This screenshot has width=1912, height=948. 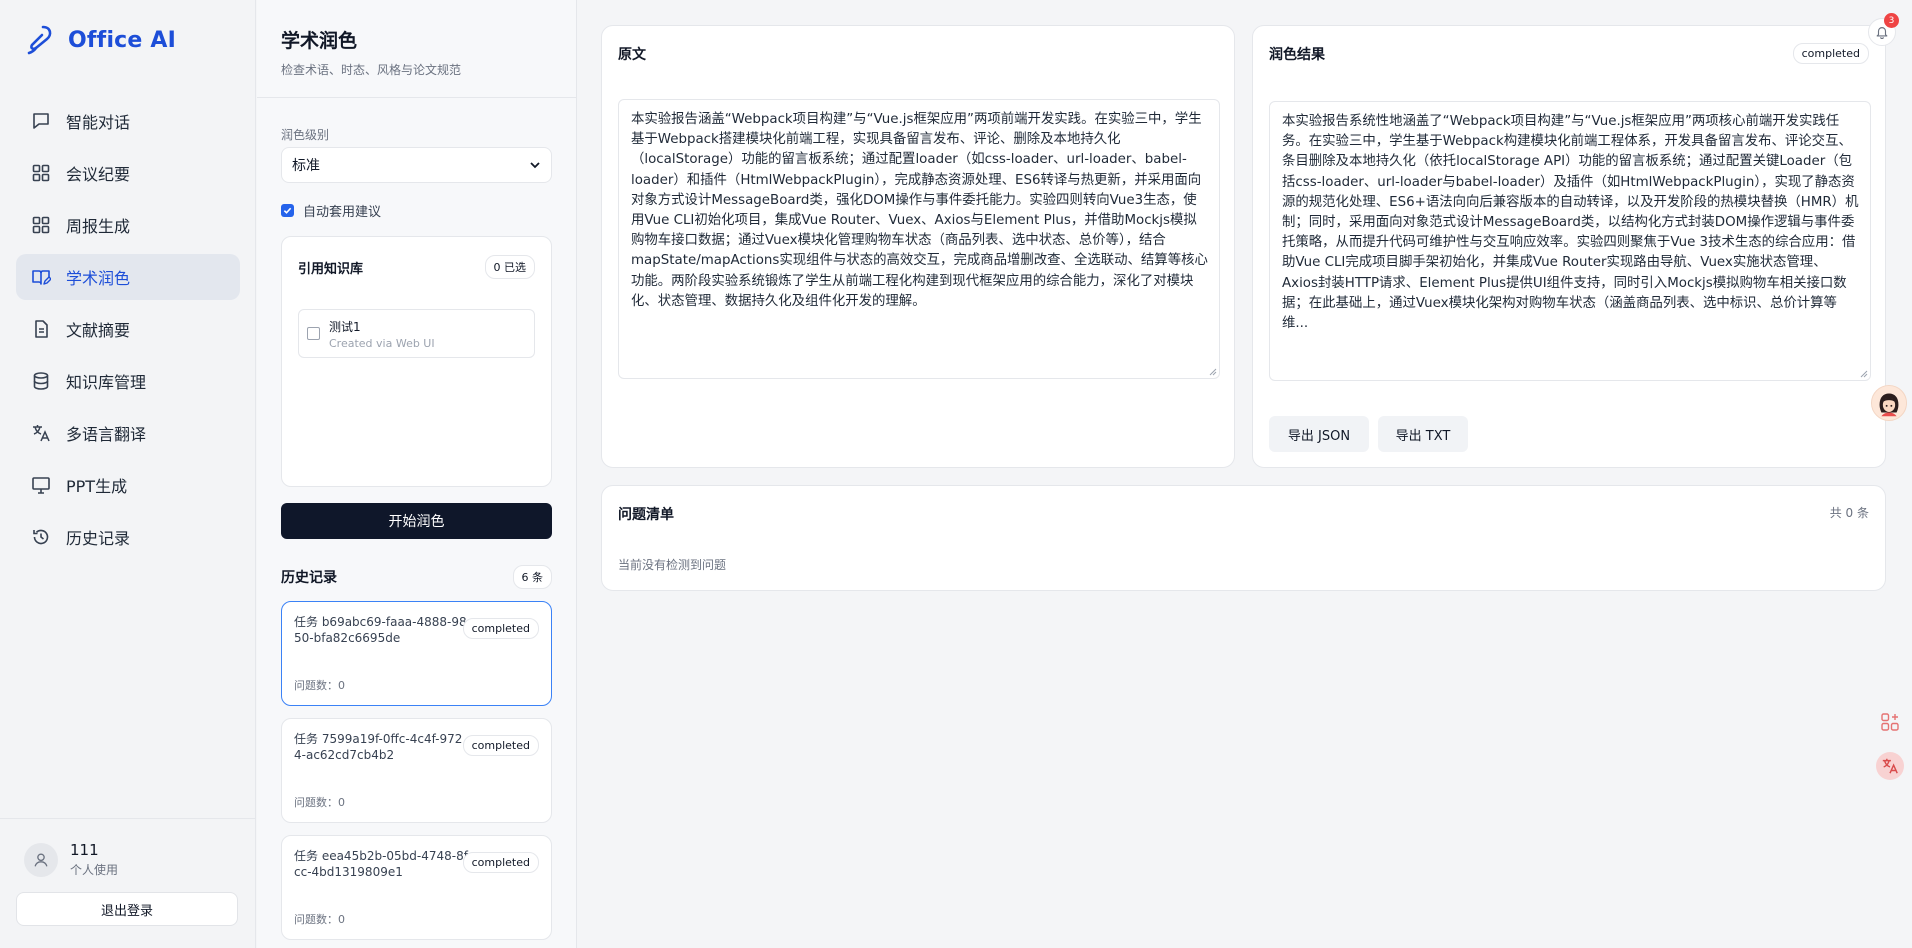 What do you see at coordinates (39, 40) in the screenshot?
I see `app-logo-icon` at bounding box center [39, 40].